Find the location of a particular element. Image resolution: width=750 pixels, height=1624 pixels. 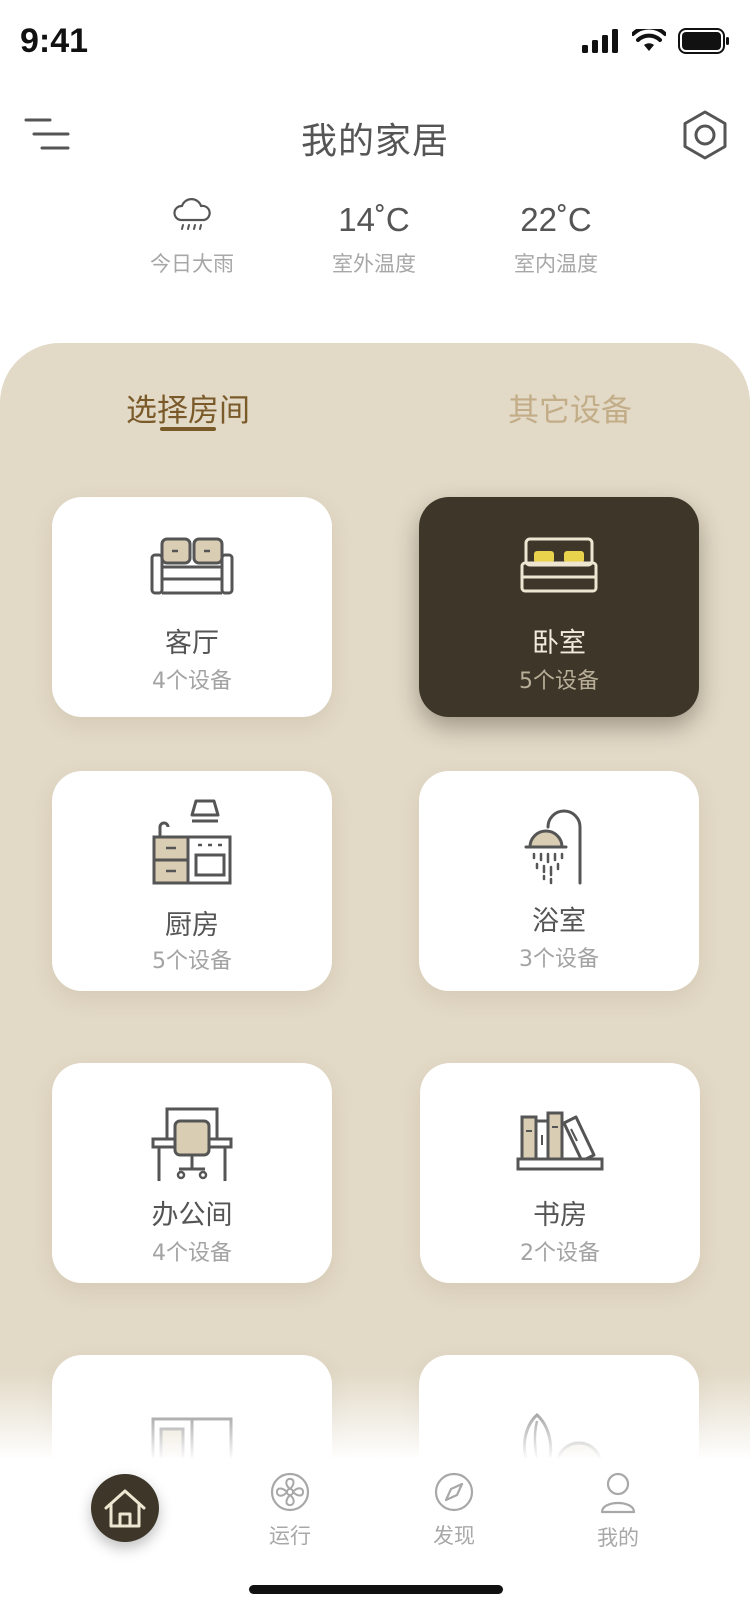

room-device-count: 2个设备 is located at coordinates (560, 1253).